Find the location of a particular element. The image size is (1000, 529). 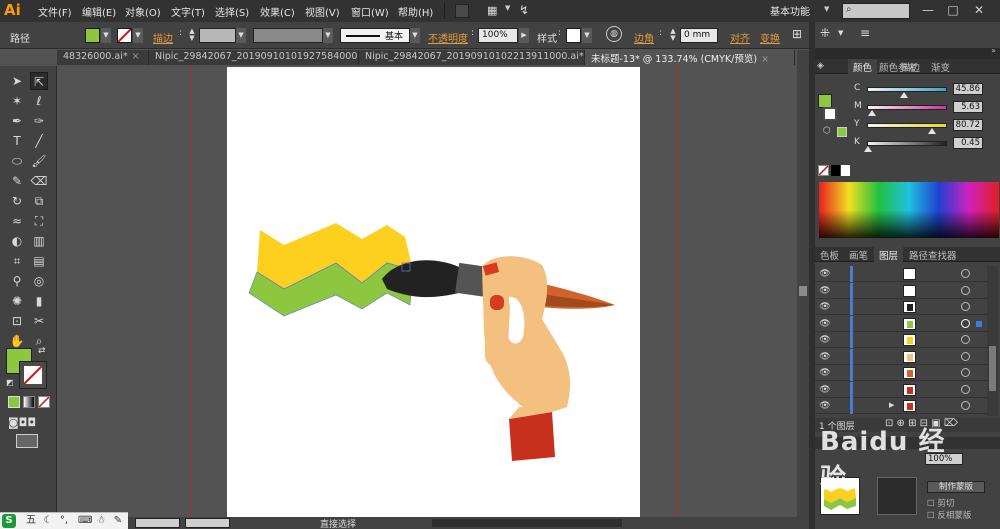

screen-mode-icon is located at coordinates (27, 441).